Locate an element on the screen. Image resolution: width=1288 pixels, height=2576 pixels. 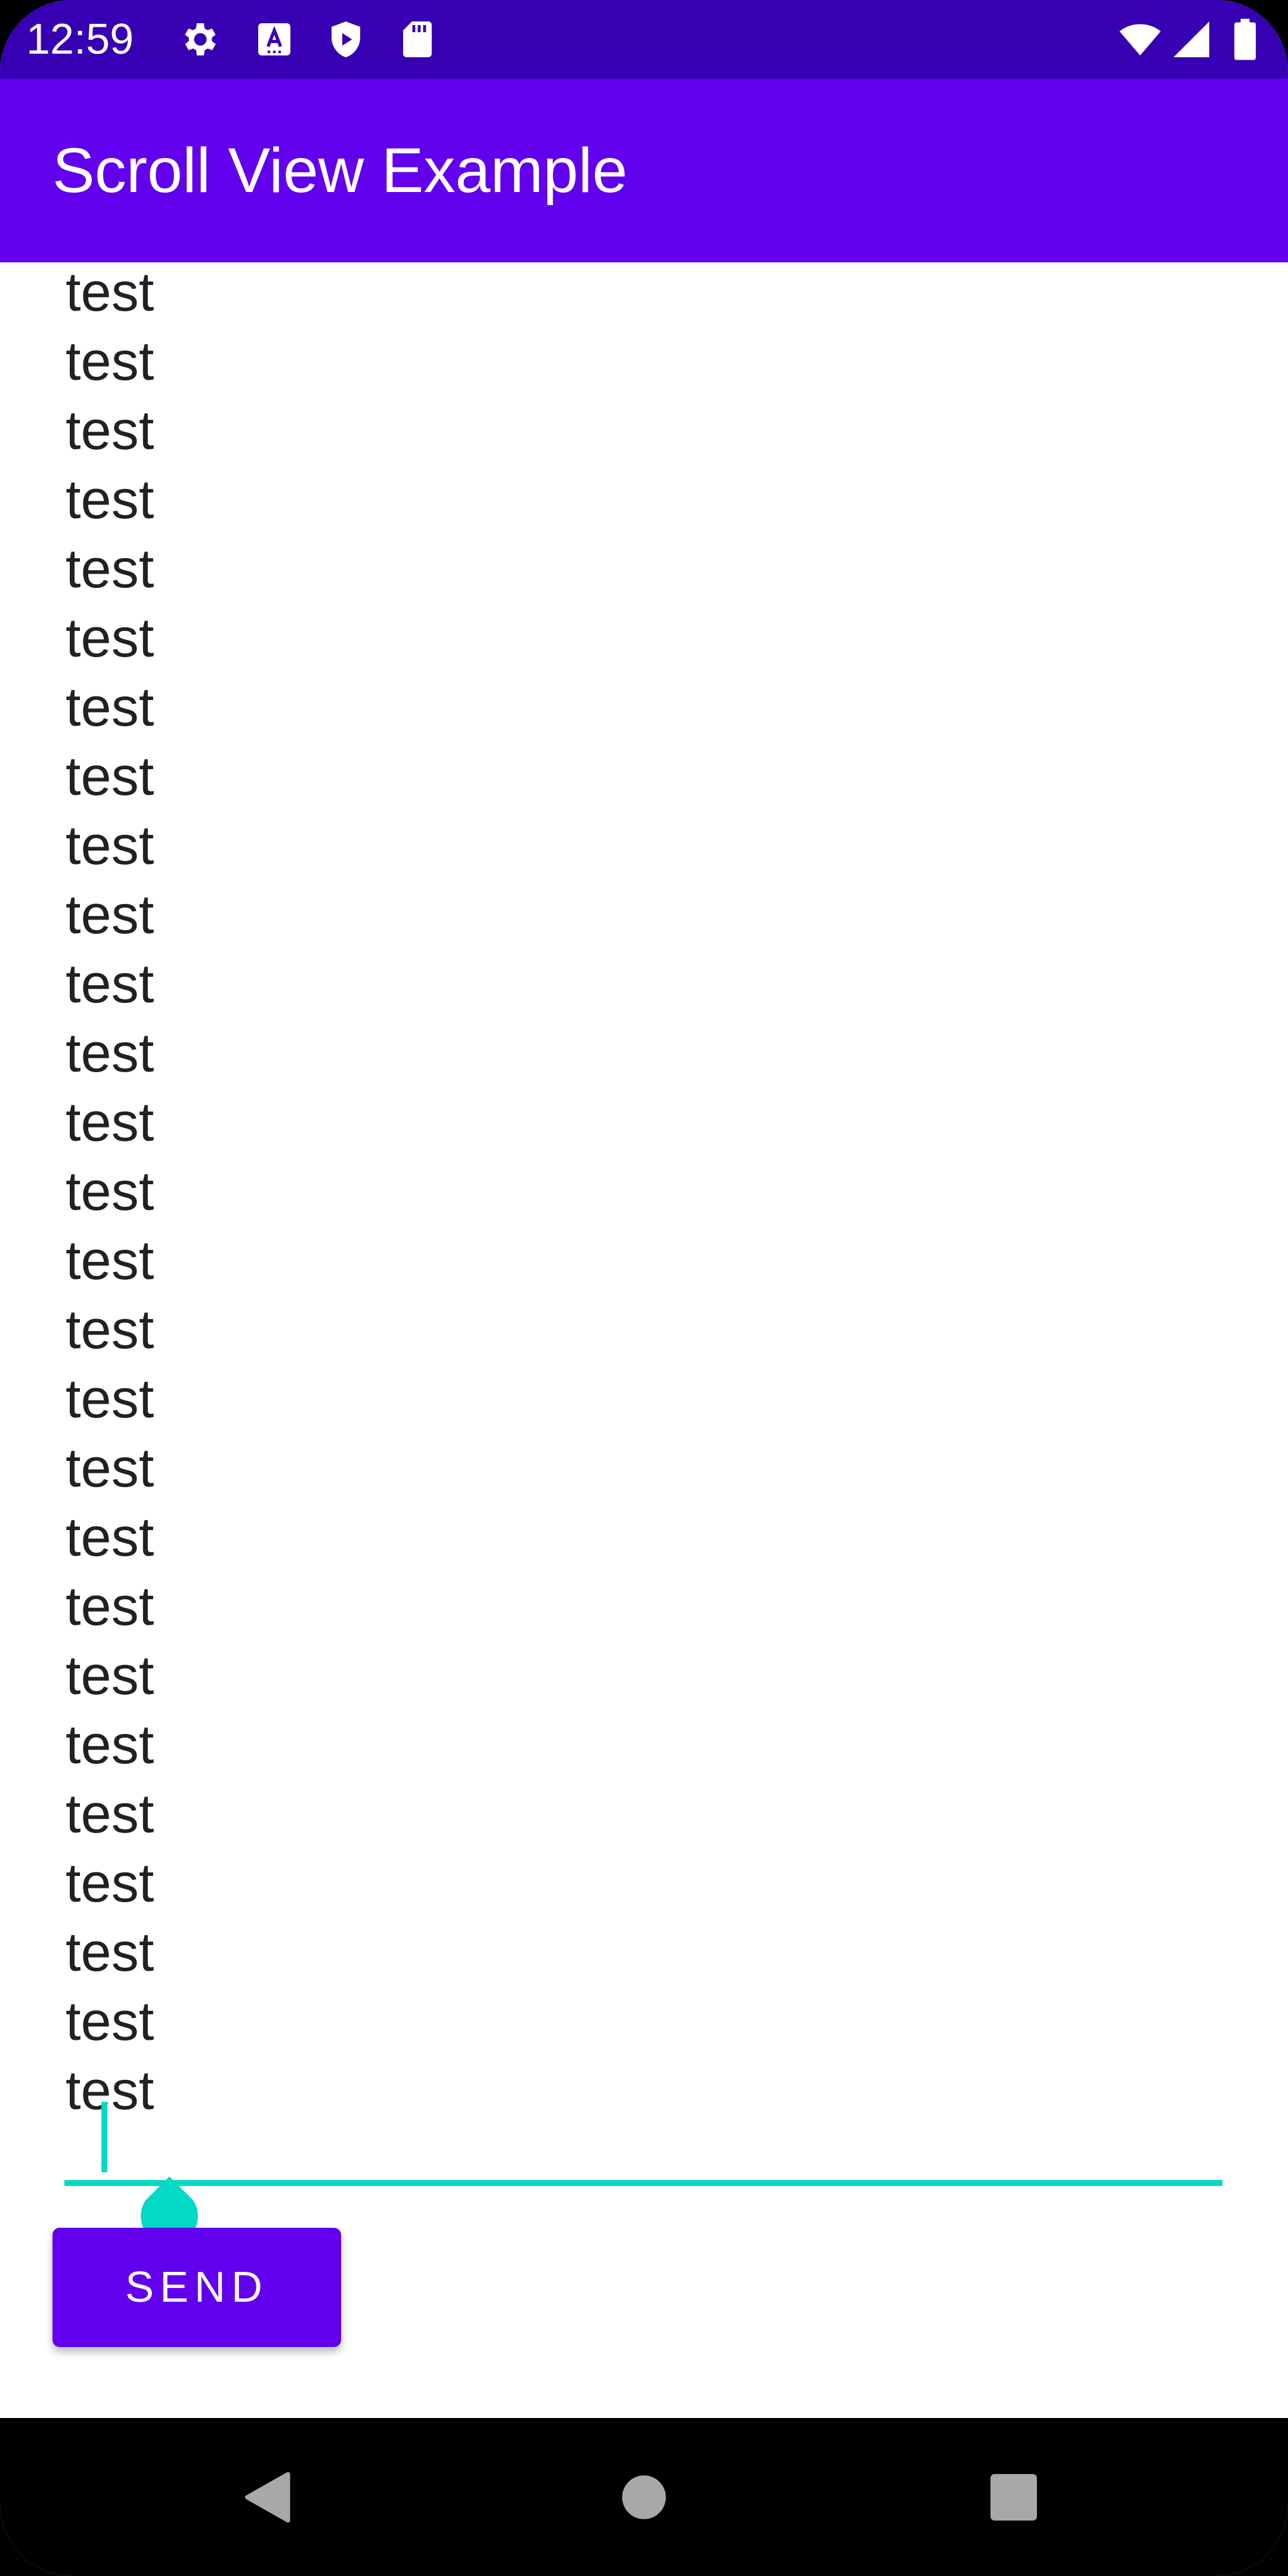
back-icon is located at coordinates (269, 2497).